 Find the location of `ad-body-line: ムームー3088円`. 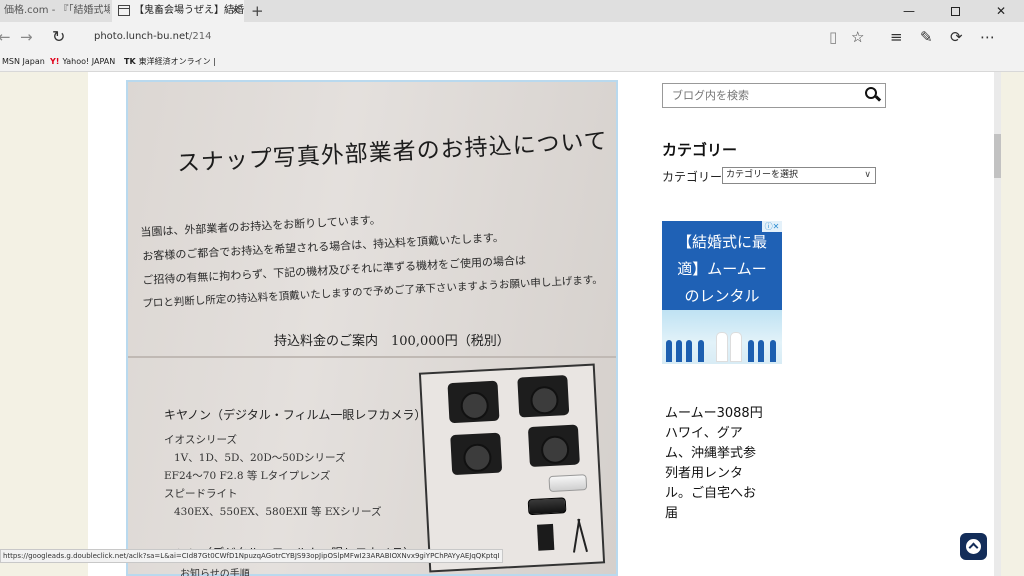

ad-body-line: ムームー3088円 is located at coordinates (714, 413).